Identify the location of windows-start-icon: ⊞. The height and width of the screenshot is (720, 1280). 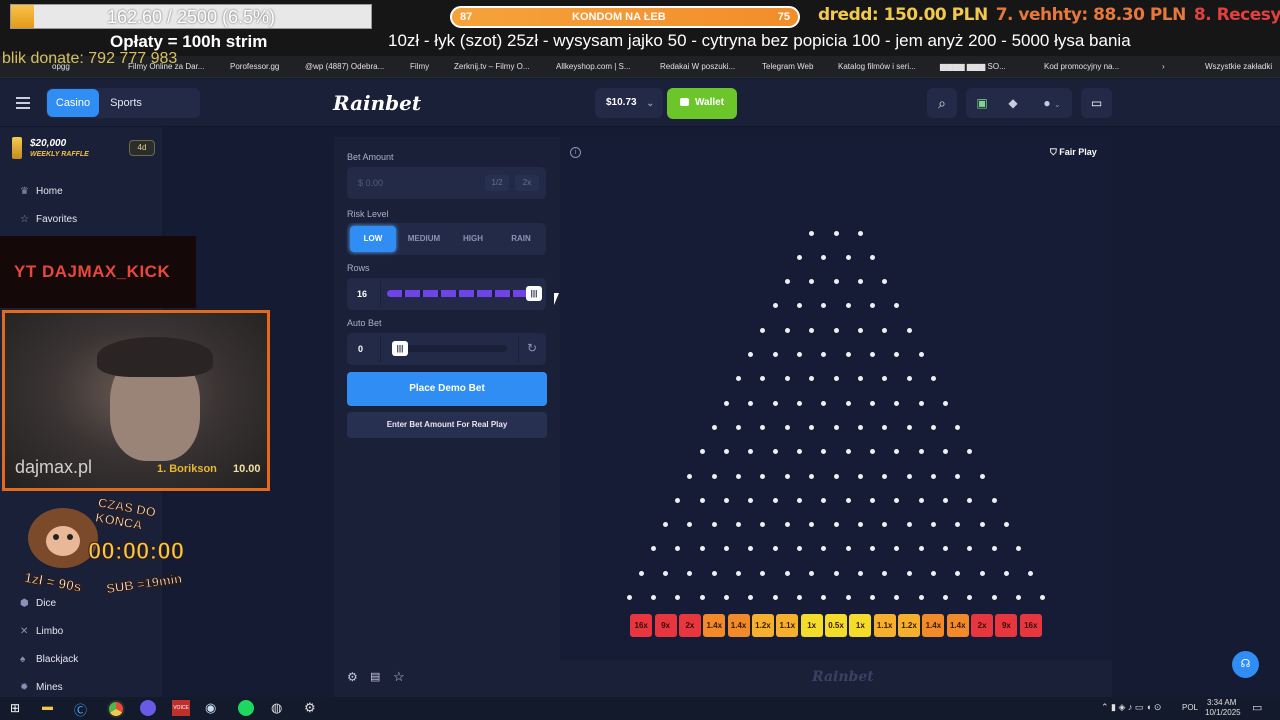
(15, 708).